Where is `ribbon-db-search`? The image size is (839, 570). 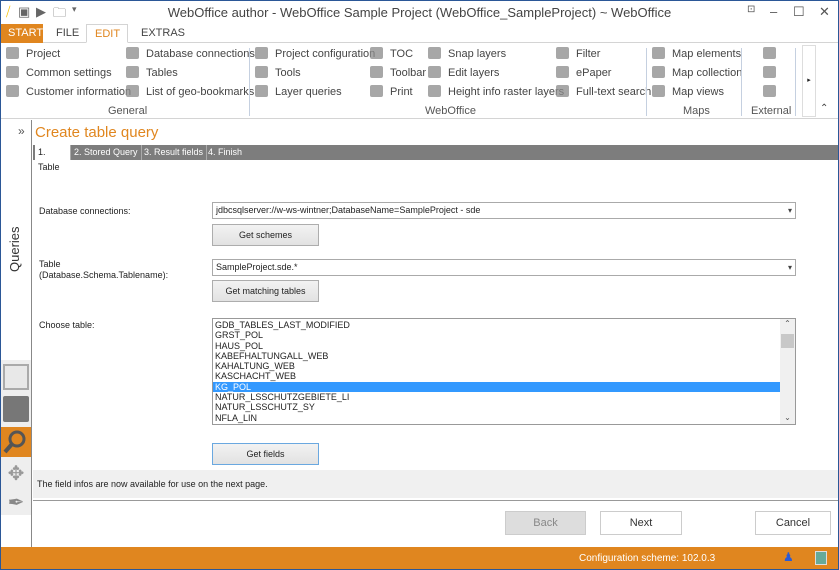
ribbon-db-search is located at coordinates (773, 92).